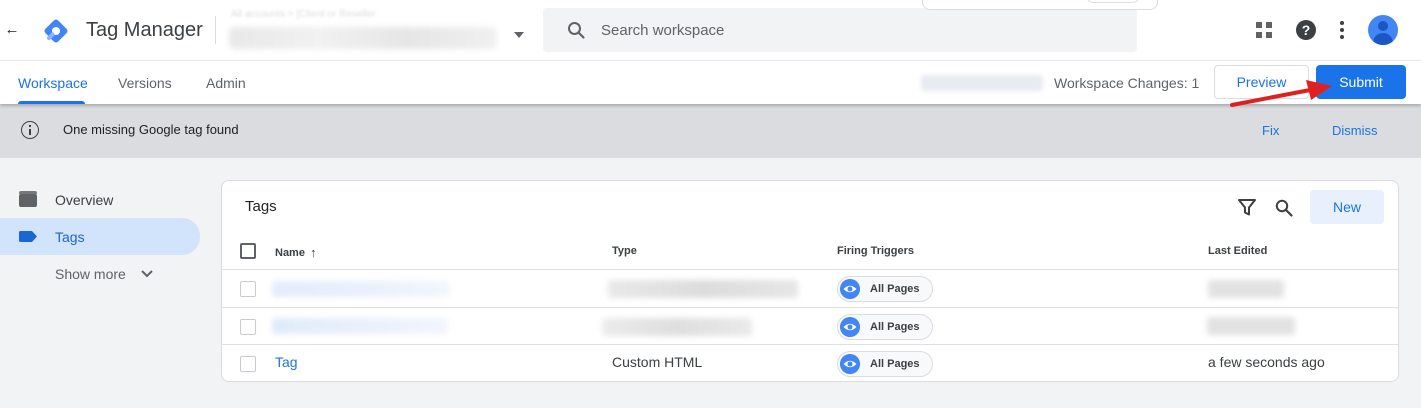 The image size is (1421, 408). What do you see at coordinates (363, 38) in the screenshot?
I see `container-name-redacted` at bounding box center [363, 38].